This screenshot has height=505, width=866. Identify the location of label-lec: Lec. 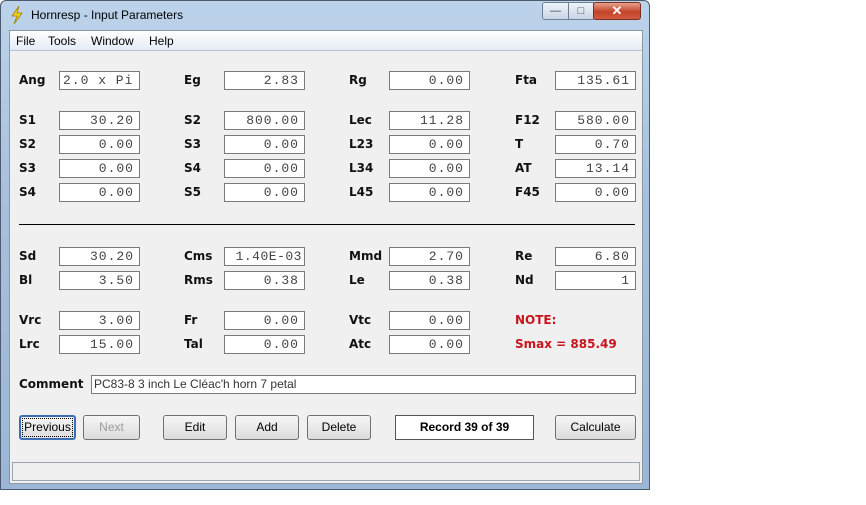
(360, 120).